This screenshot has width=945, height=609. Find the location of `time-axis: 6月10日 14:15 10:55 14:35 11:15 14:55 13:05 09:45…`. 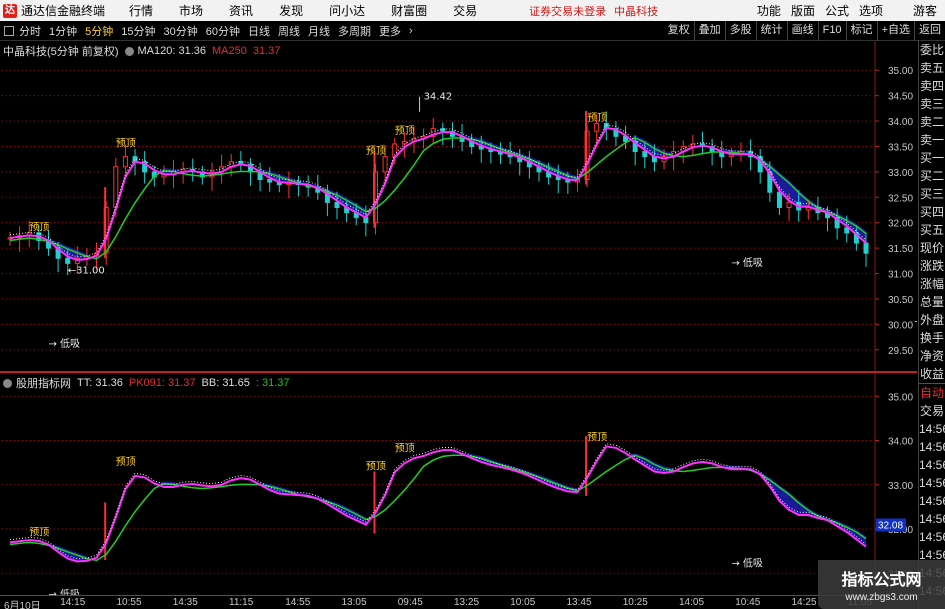

time-axis: 6月10日 14:15 10:55 14:35 11:15 14:55 13:05 09:45… is located at coordinates (458, 602).